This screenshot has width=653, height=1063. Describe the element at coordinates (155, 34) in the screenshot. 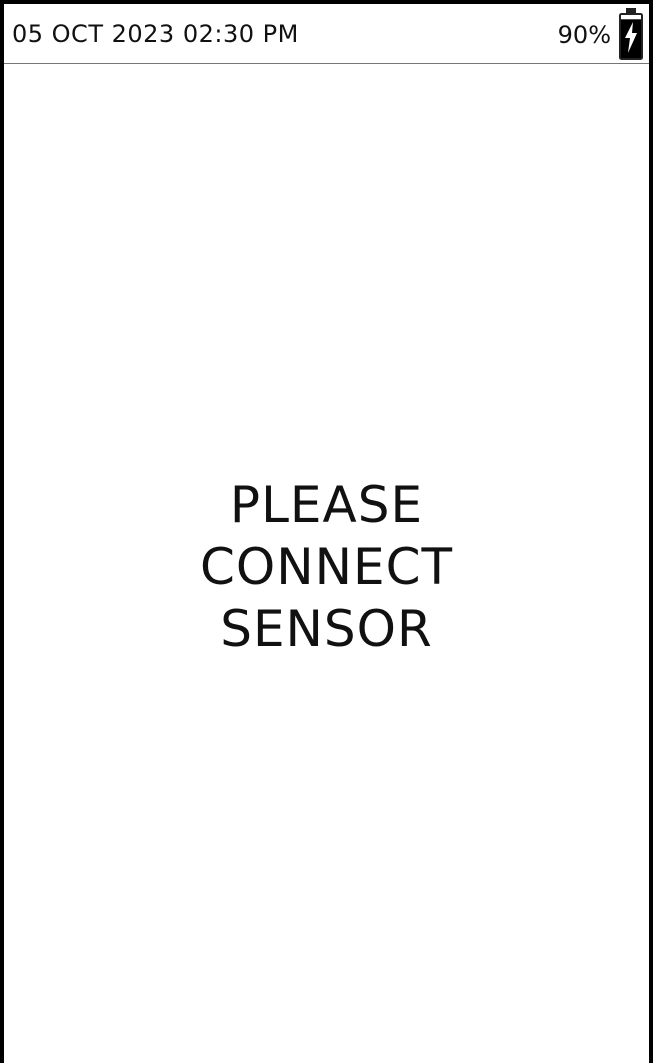

I see `datetime-label: 05 OCT 2023 02:30 PM` at that location.